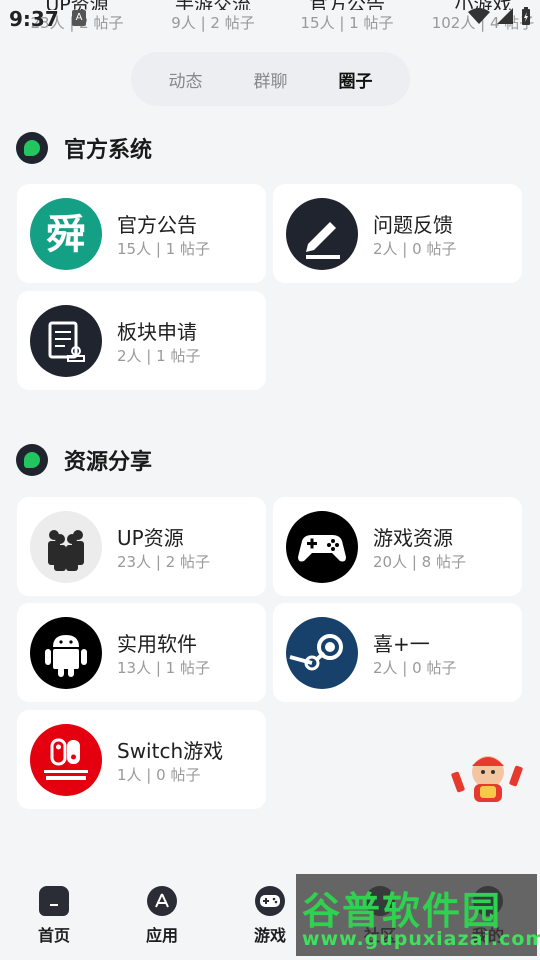 This screenshot has height=960, width=540. Describe the element at coordinates (34, 19) in the screenshot. I see `status-time: 9:37` at that location.